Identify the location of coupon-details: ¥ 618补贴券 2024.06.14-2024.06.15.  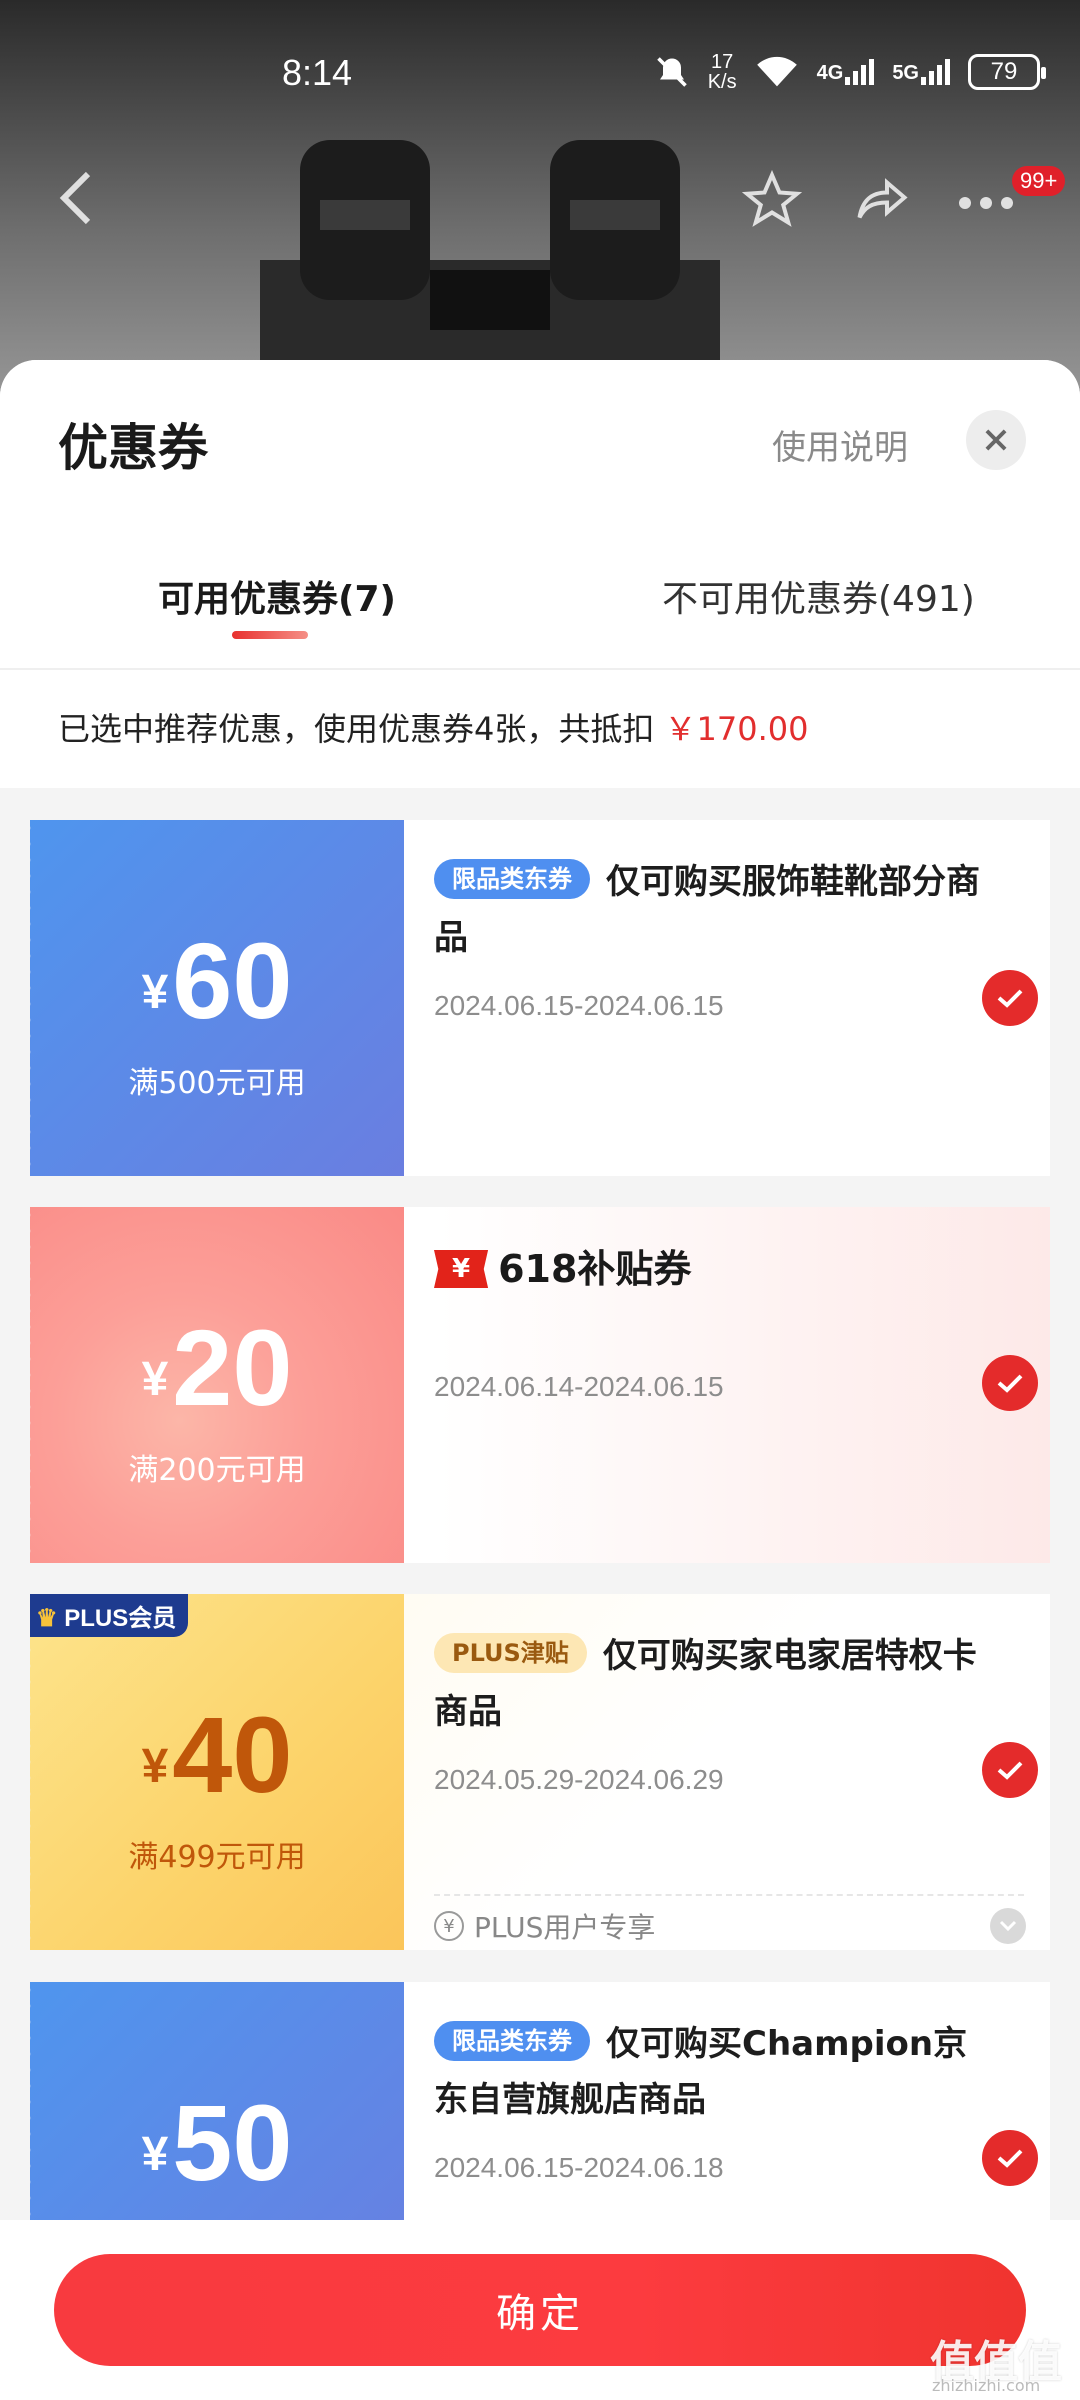
(727, 1385).